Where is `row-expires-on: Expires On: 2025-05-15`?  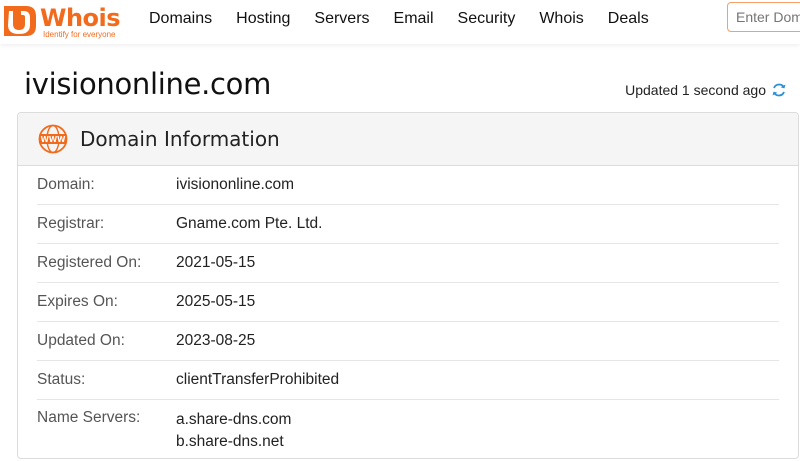
row-expires-on: Expires On: 2025-05-15 is located at coordinates (408, 302).